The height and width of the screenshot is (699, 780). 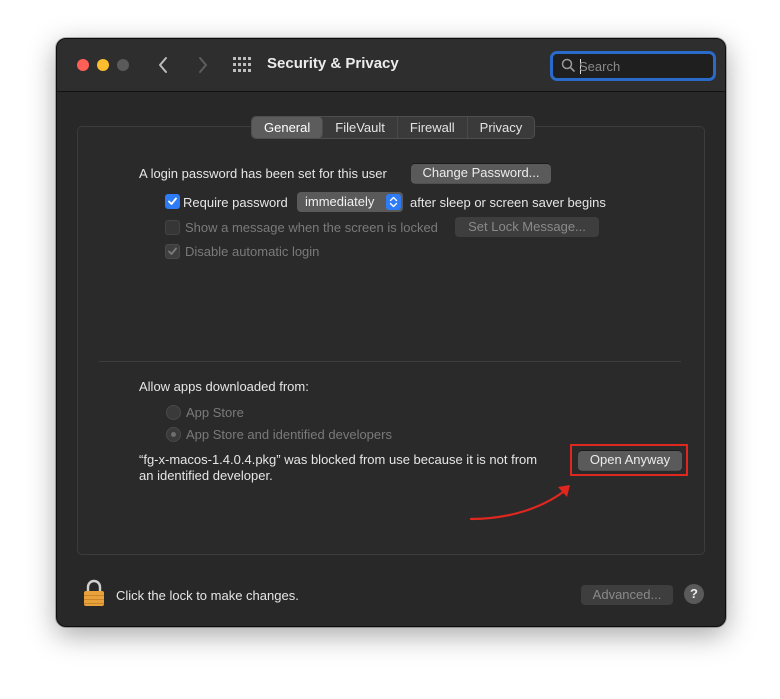 What do you see at coordinates (224, 386) in the screenshot?
I see `allow-apps-heading: Allow apps downloaded from:` at bounding box center [224, 386].